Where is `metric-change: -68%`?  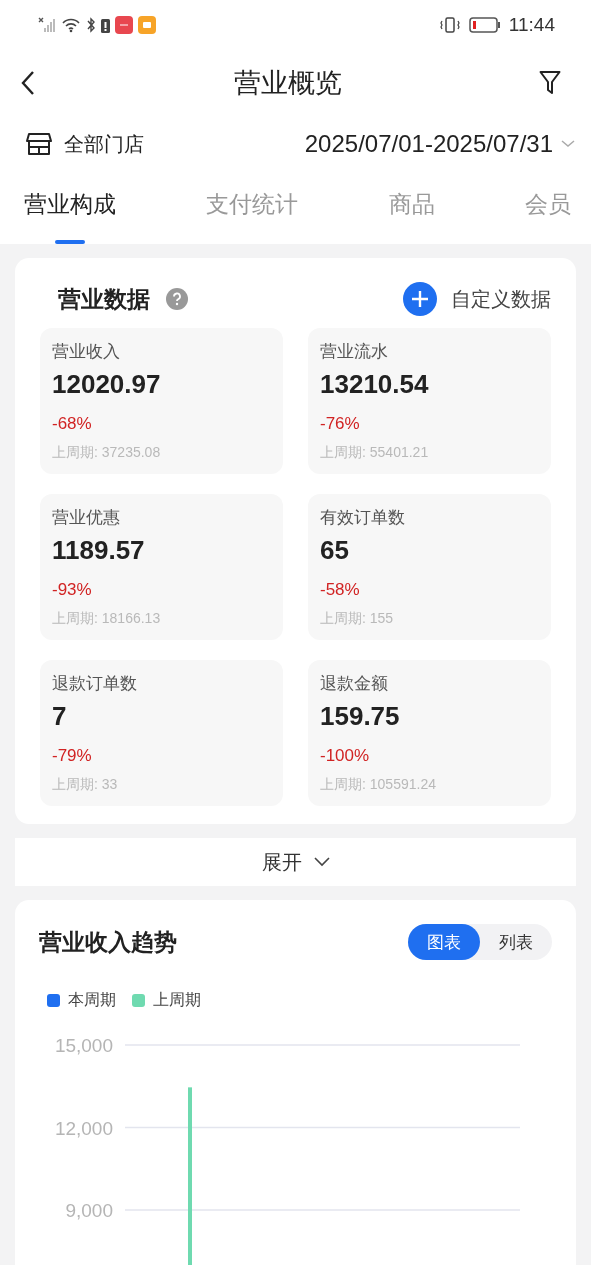 metric-change: -68% is located at coordinates (72, 424).